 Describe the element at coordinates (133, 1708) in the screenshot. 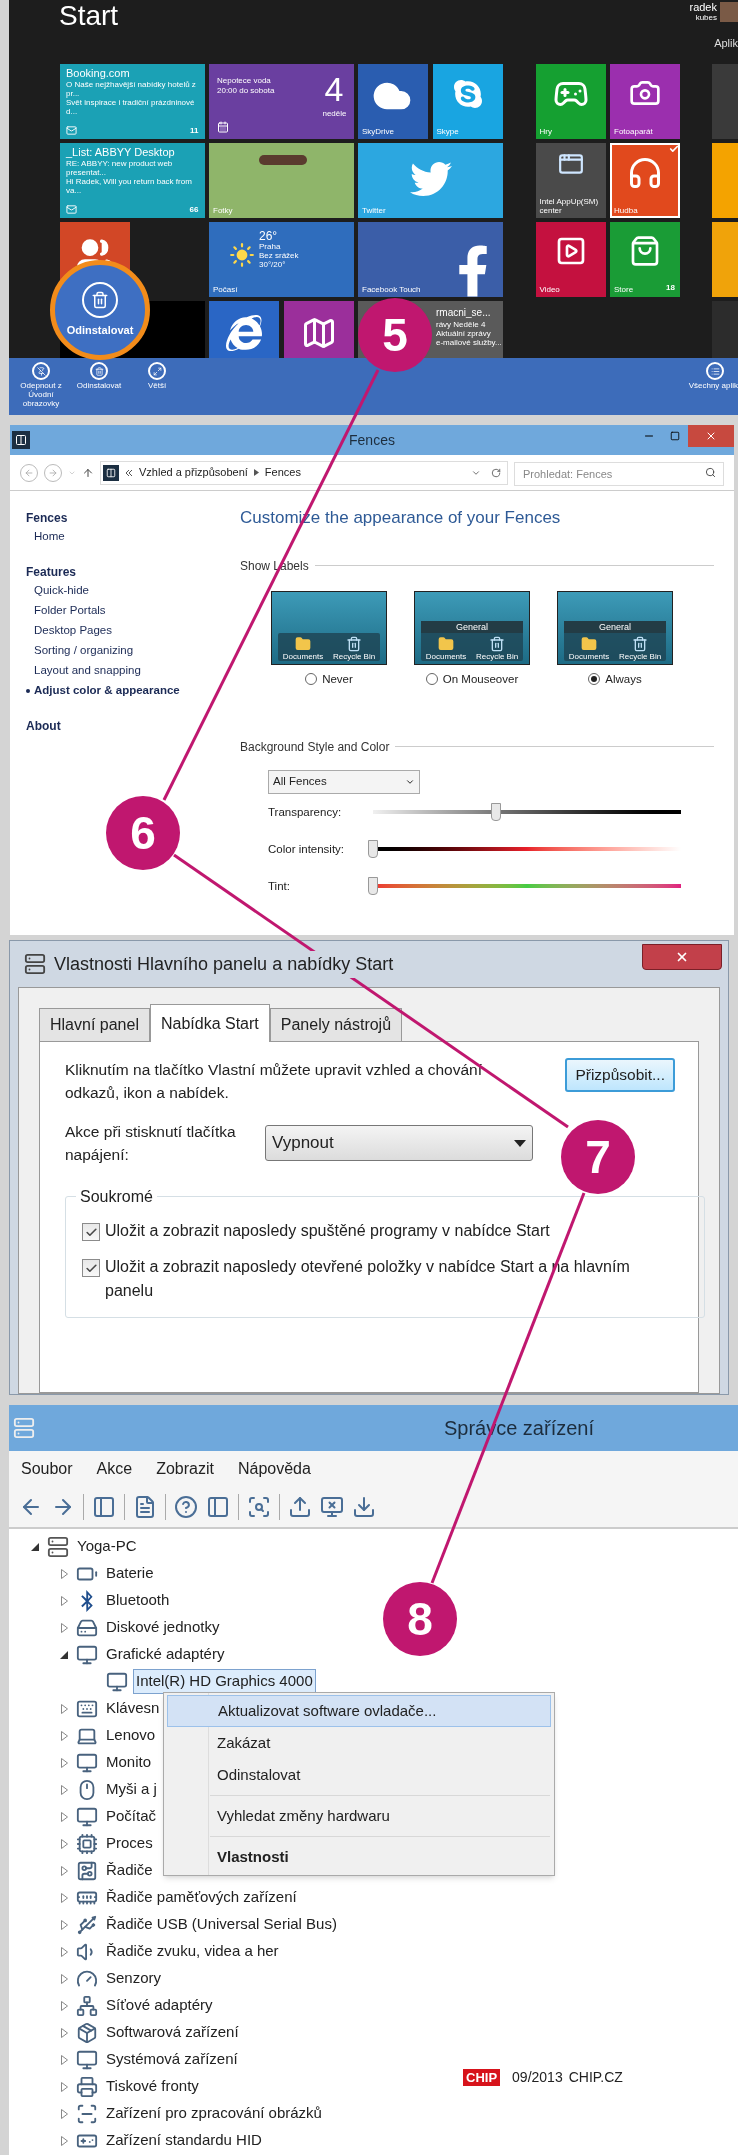

I see `tree-item: Klávesn` at that location.